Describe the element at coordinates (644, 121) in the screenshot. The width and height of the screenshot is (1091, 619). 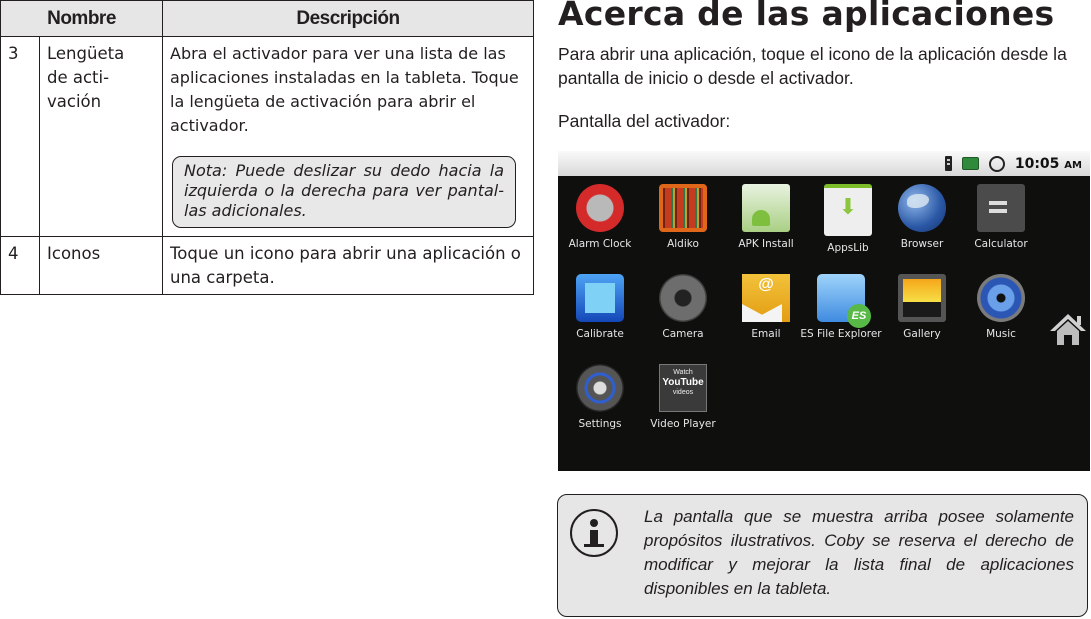
I see `screen-caption: Pantalla del activador:` at that location.